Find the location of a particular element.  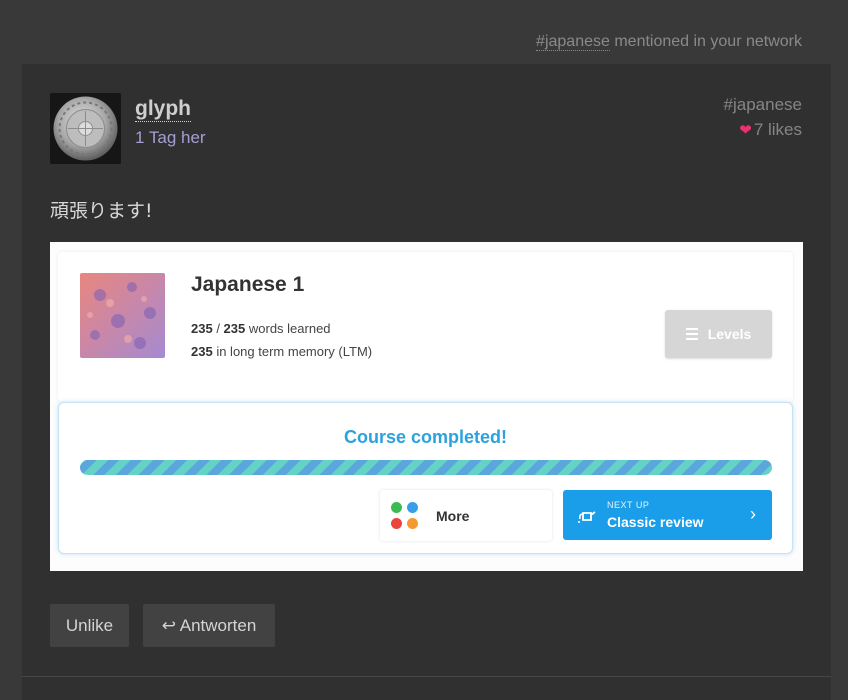

author-tagline: 1 Tag her is located at coordinates (170, 137).